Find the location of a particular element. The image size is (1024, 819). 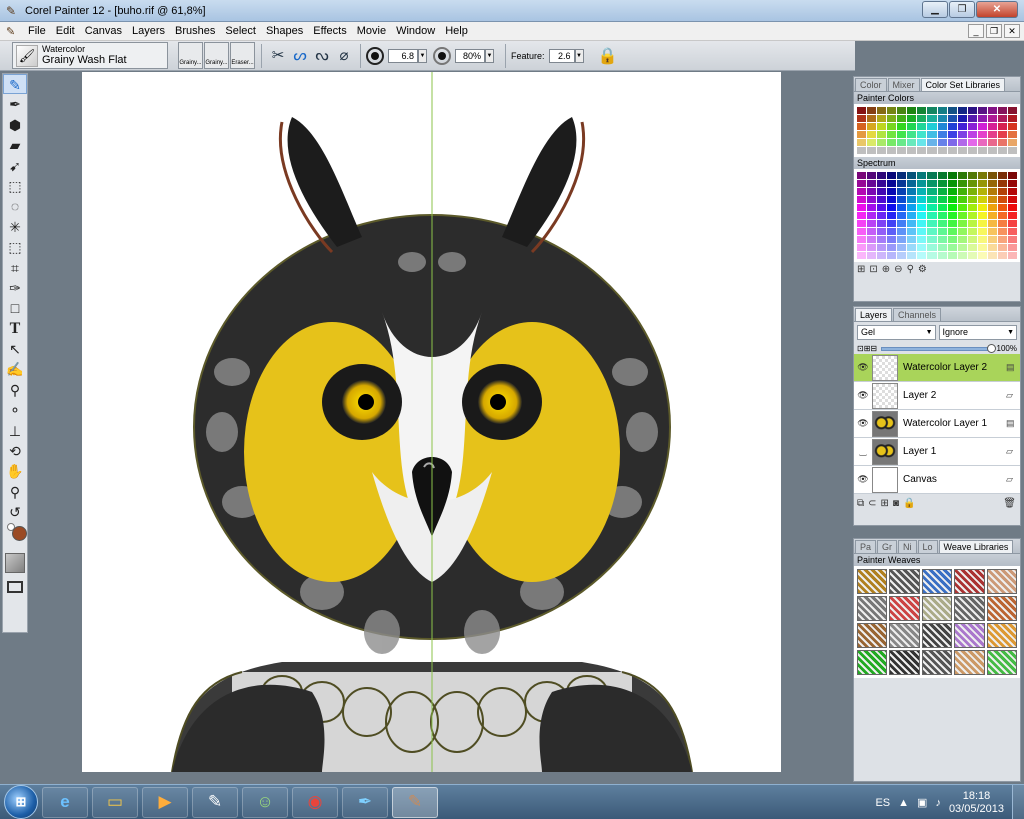

size-dropdown-arrow: ▼ is located at coordinates (422, 55).